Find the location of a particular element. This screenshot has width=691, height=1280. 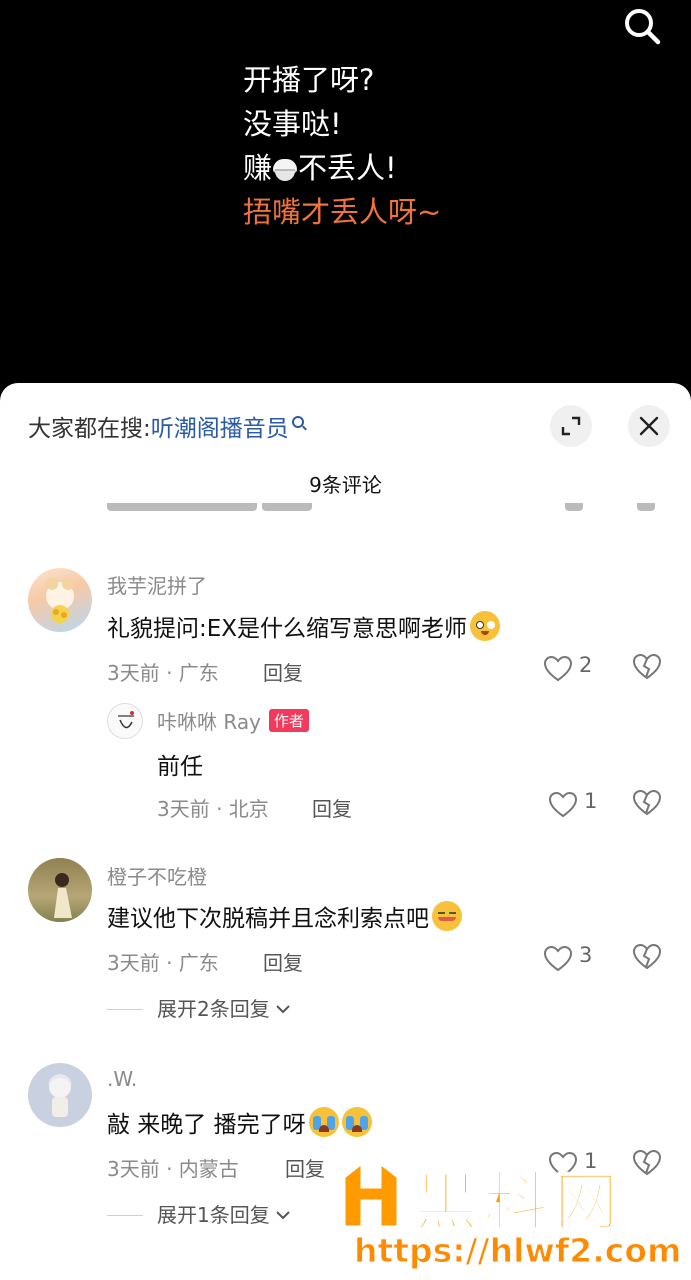

lyric-line-1: 开播了呀? is located at coordinates (309, 80).